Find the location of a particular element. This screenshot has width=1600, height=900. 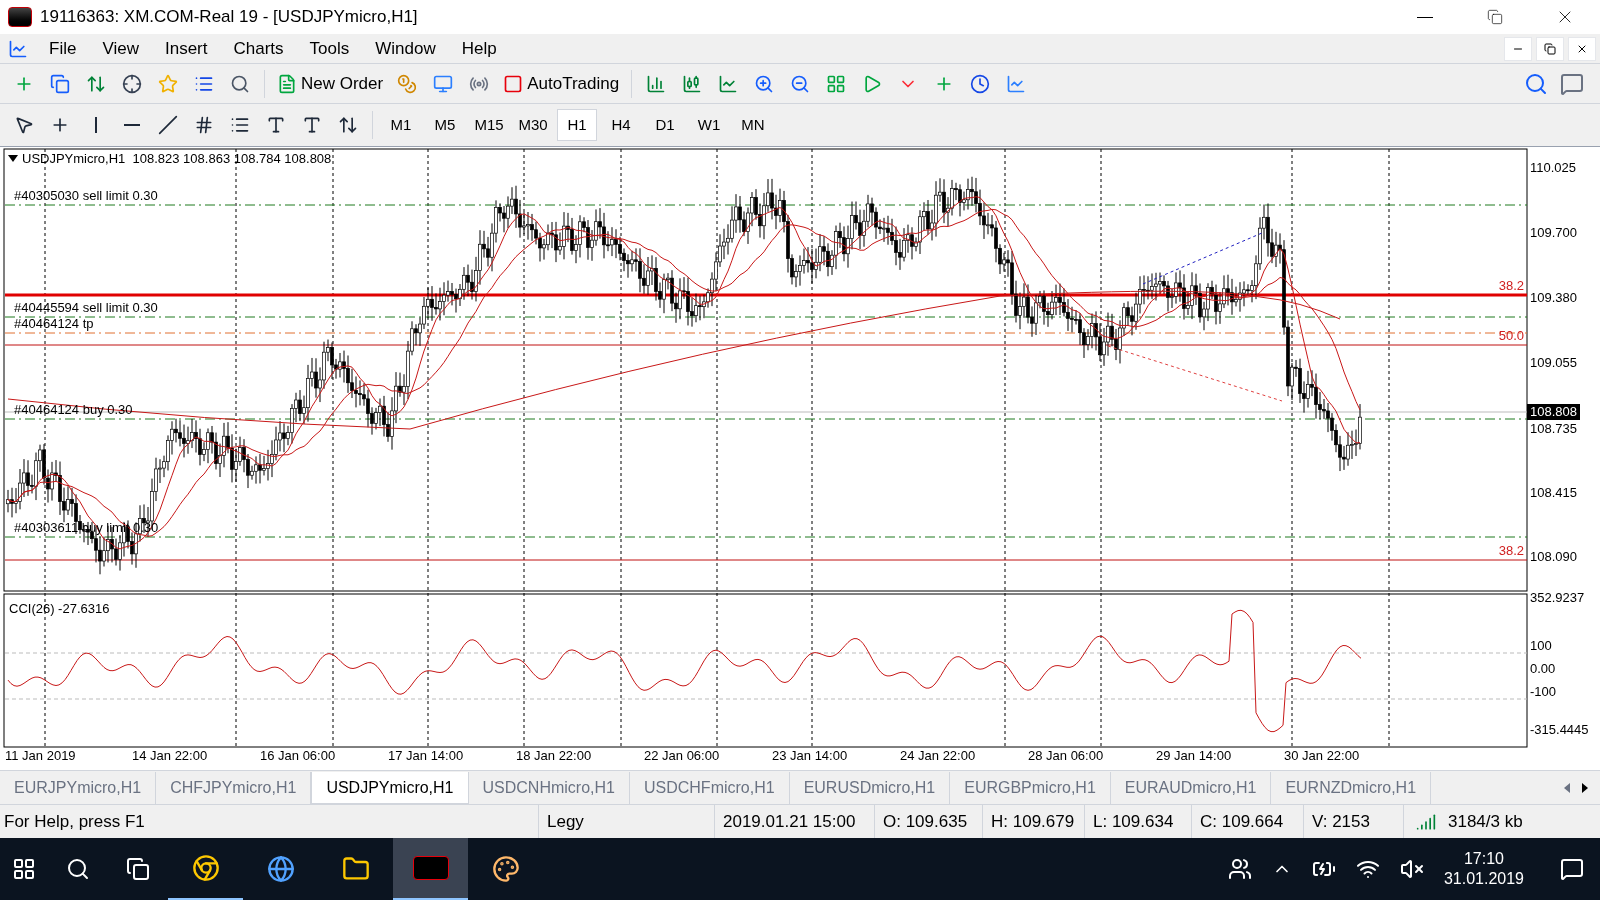

order-label: #40464124 tp is located at coordinates (54, 323).